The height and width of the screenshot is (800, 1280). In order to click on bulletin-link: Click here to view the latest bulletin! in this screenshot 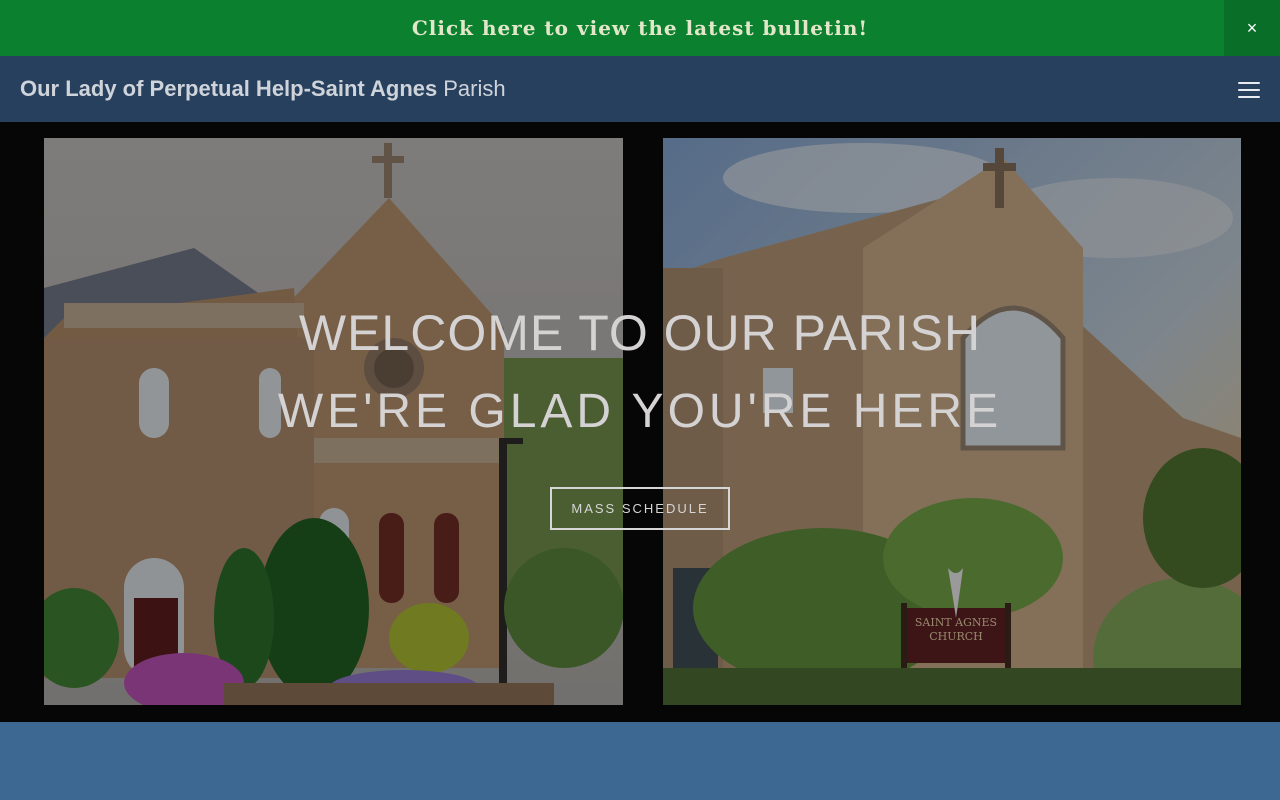, I will do `click(612, 28)`.